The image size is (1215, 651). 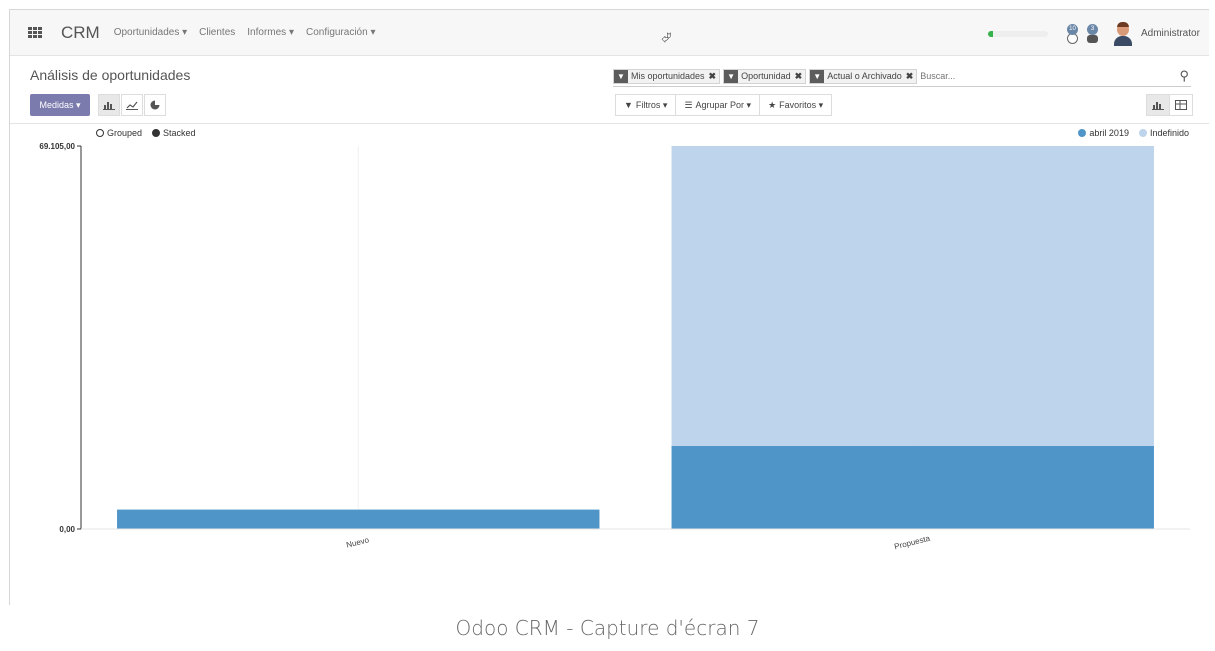 What do you see at coordinates (607, 628) in the screenshot?
I see `image-caption: Odoo CRM - Capture d'écran 7` at bounding box center [607, 628].